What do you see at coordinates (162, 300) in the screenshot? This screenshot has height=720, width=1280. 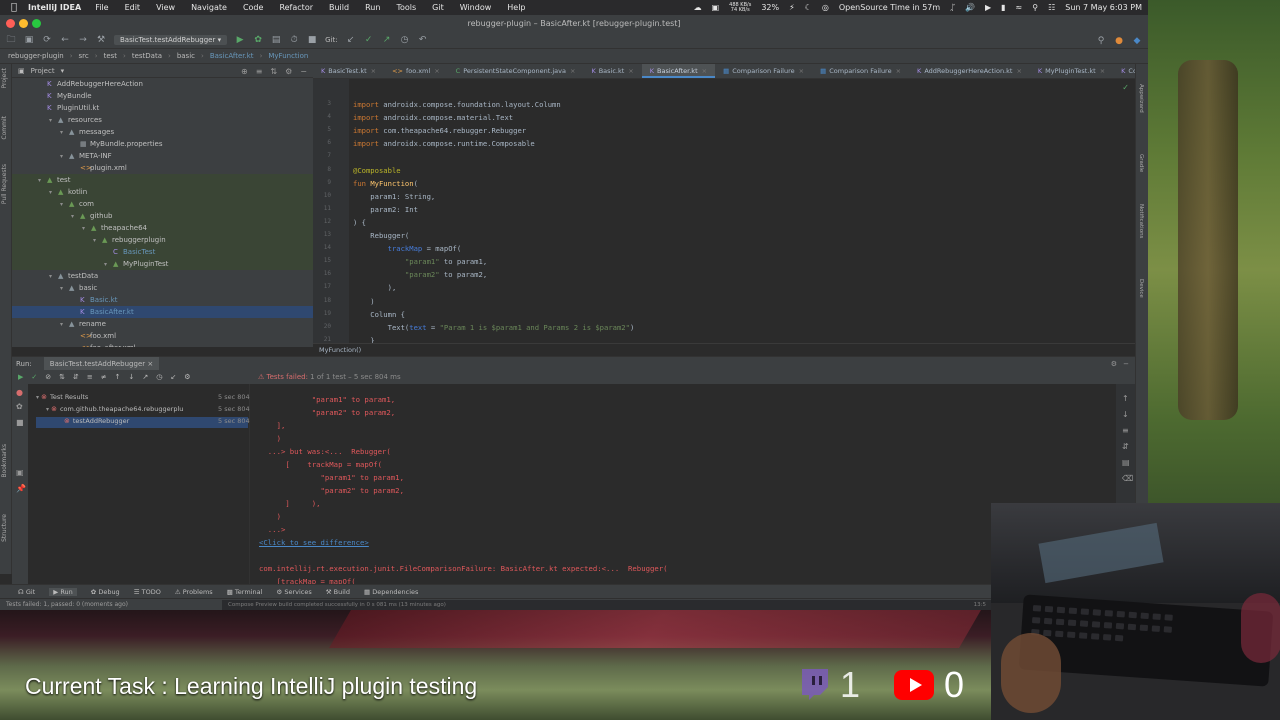 I see `tree-item: K Basic.kt` at bounding box center [162, 300].